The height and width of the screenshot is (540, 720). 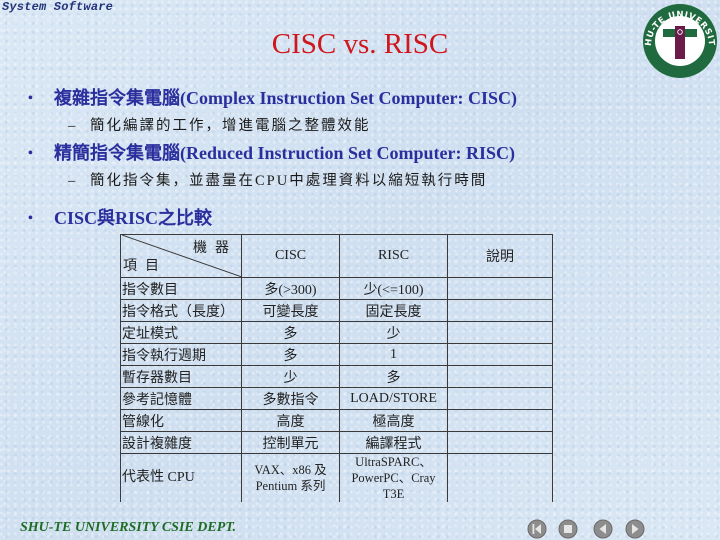 I want to click on row-risc: LOAD/STORE, so click(x=393, y=398).